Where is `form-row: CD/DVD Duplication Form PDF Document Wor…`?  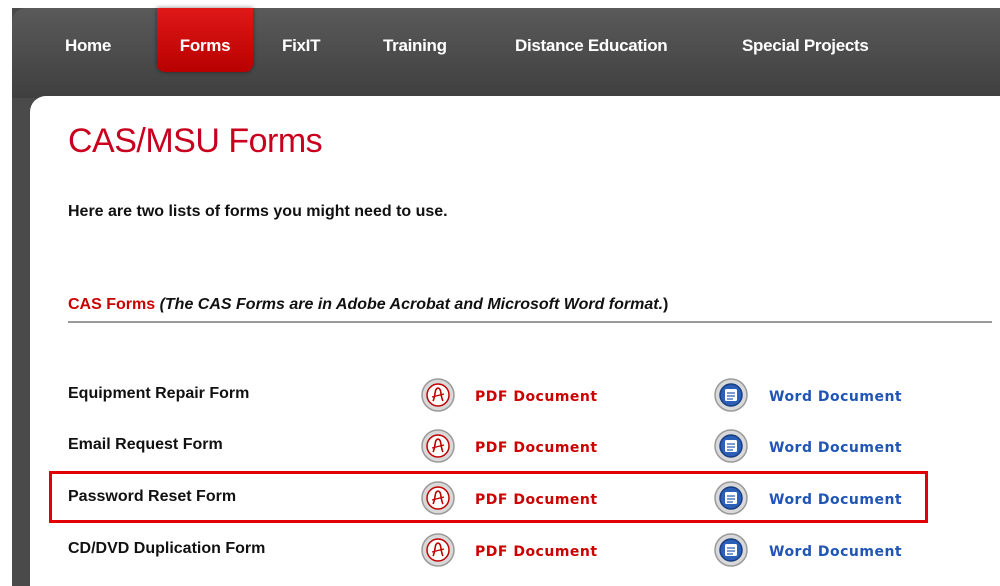 form-row: CD/DVD Duplication Form PDF Document Wor… is located at coordinates (500, 556).